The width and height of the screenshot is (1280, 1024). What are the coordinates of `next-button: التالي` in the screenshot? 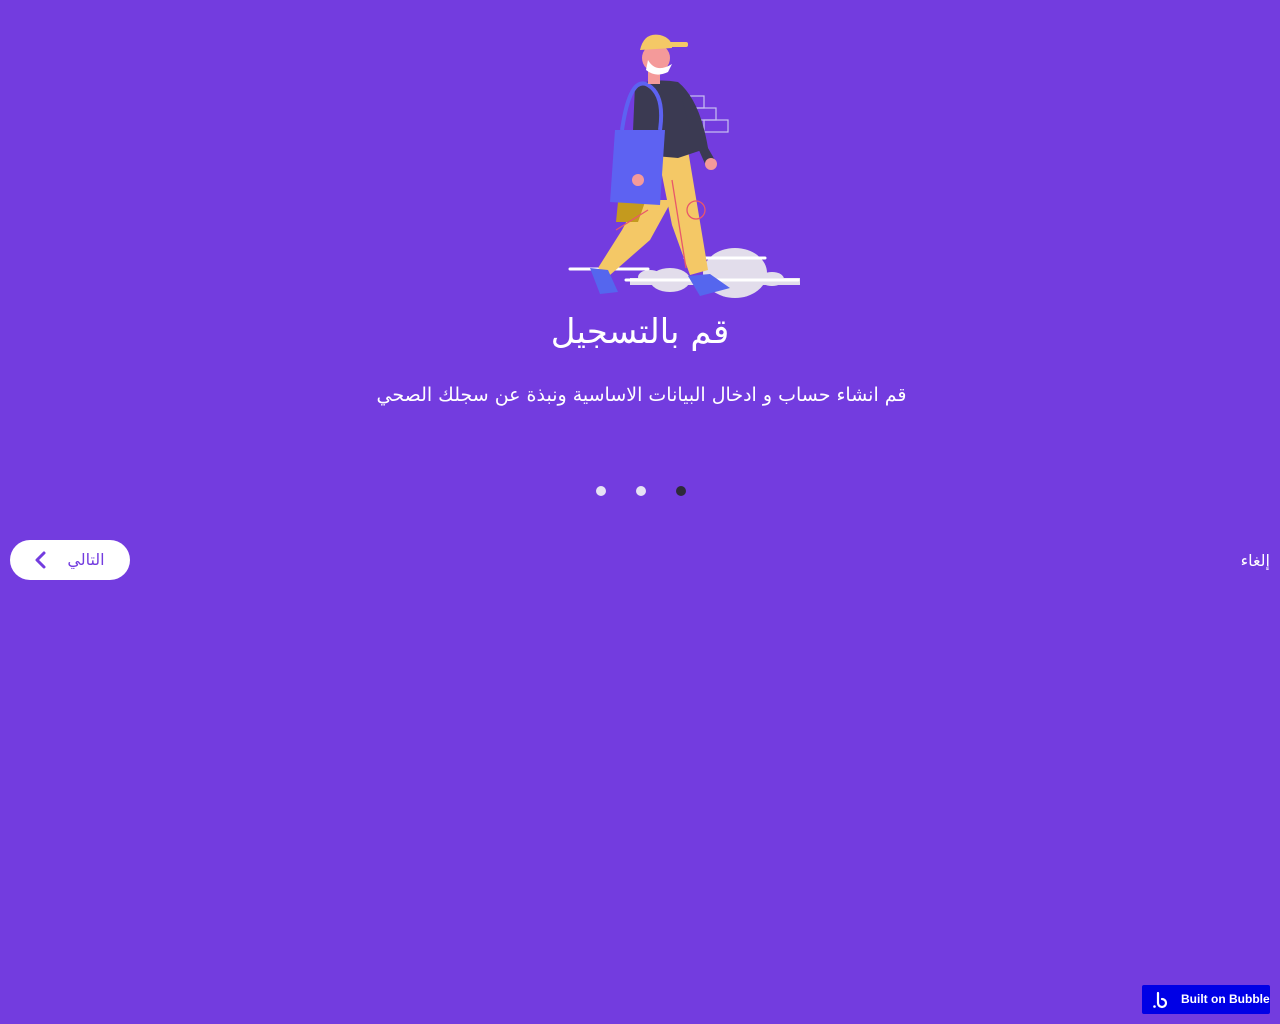 It's located at (70, 560).